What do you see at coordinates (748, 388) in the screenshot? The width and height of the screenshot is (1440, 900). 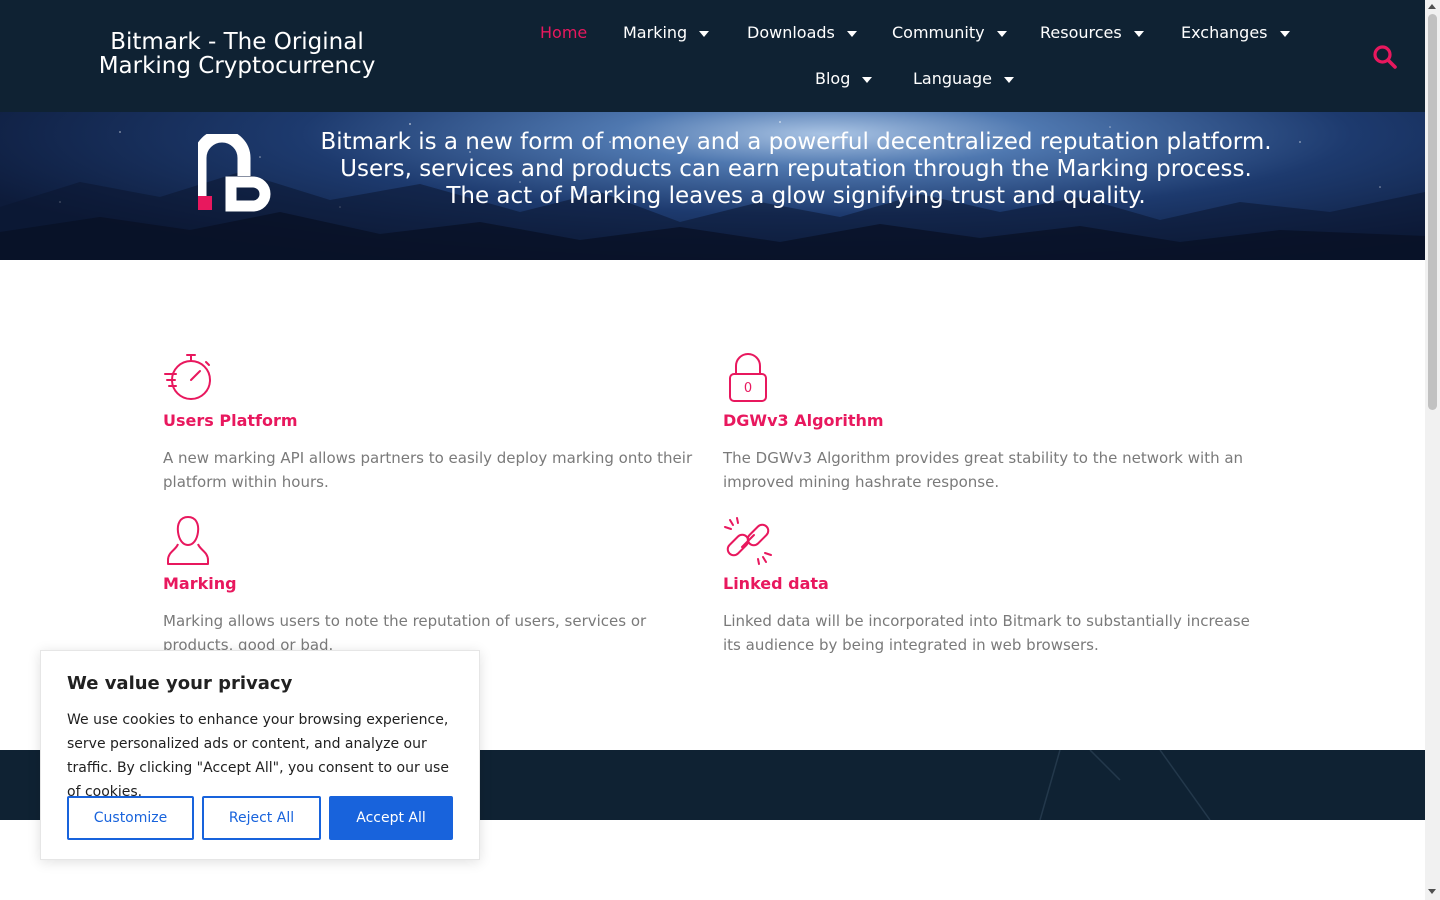 I see `lock-number: 0` at bounding box center [748, 388].